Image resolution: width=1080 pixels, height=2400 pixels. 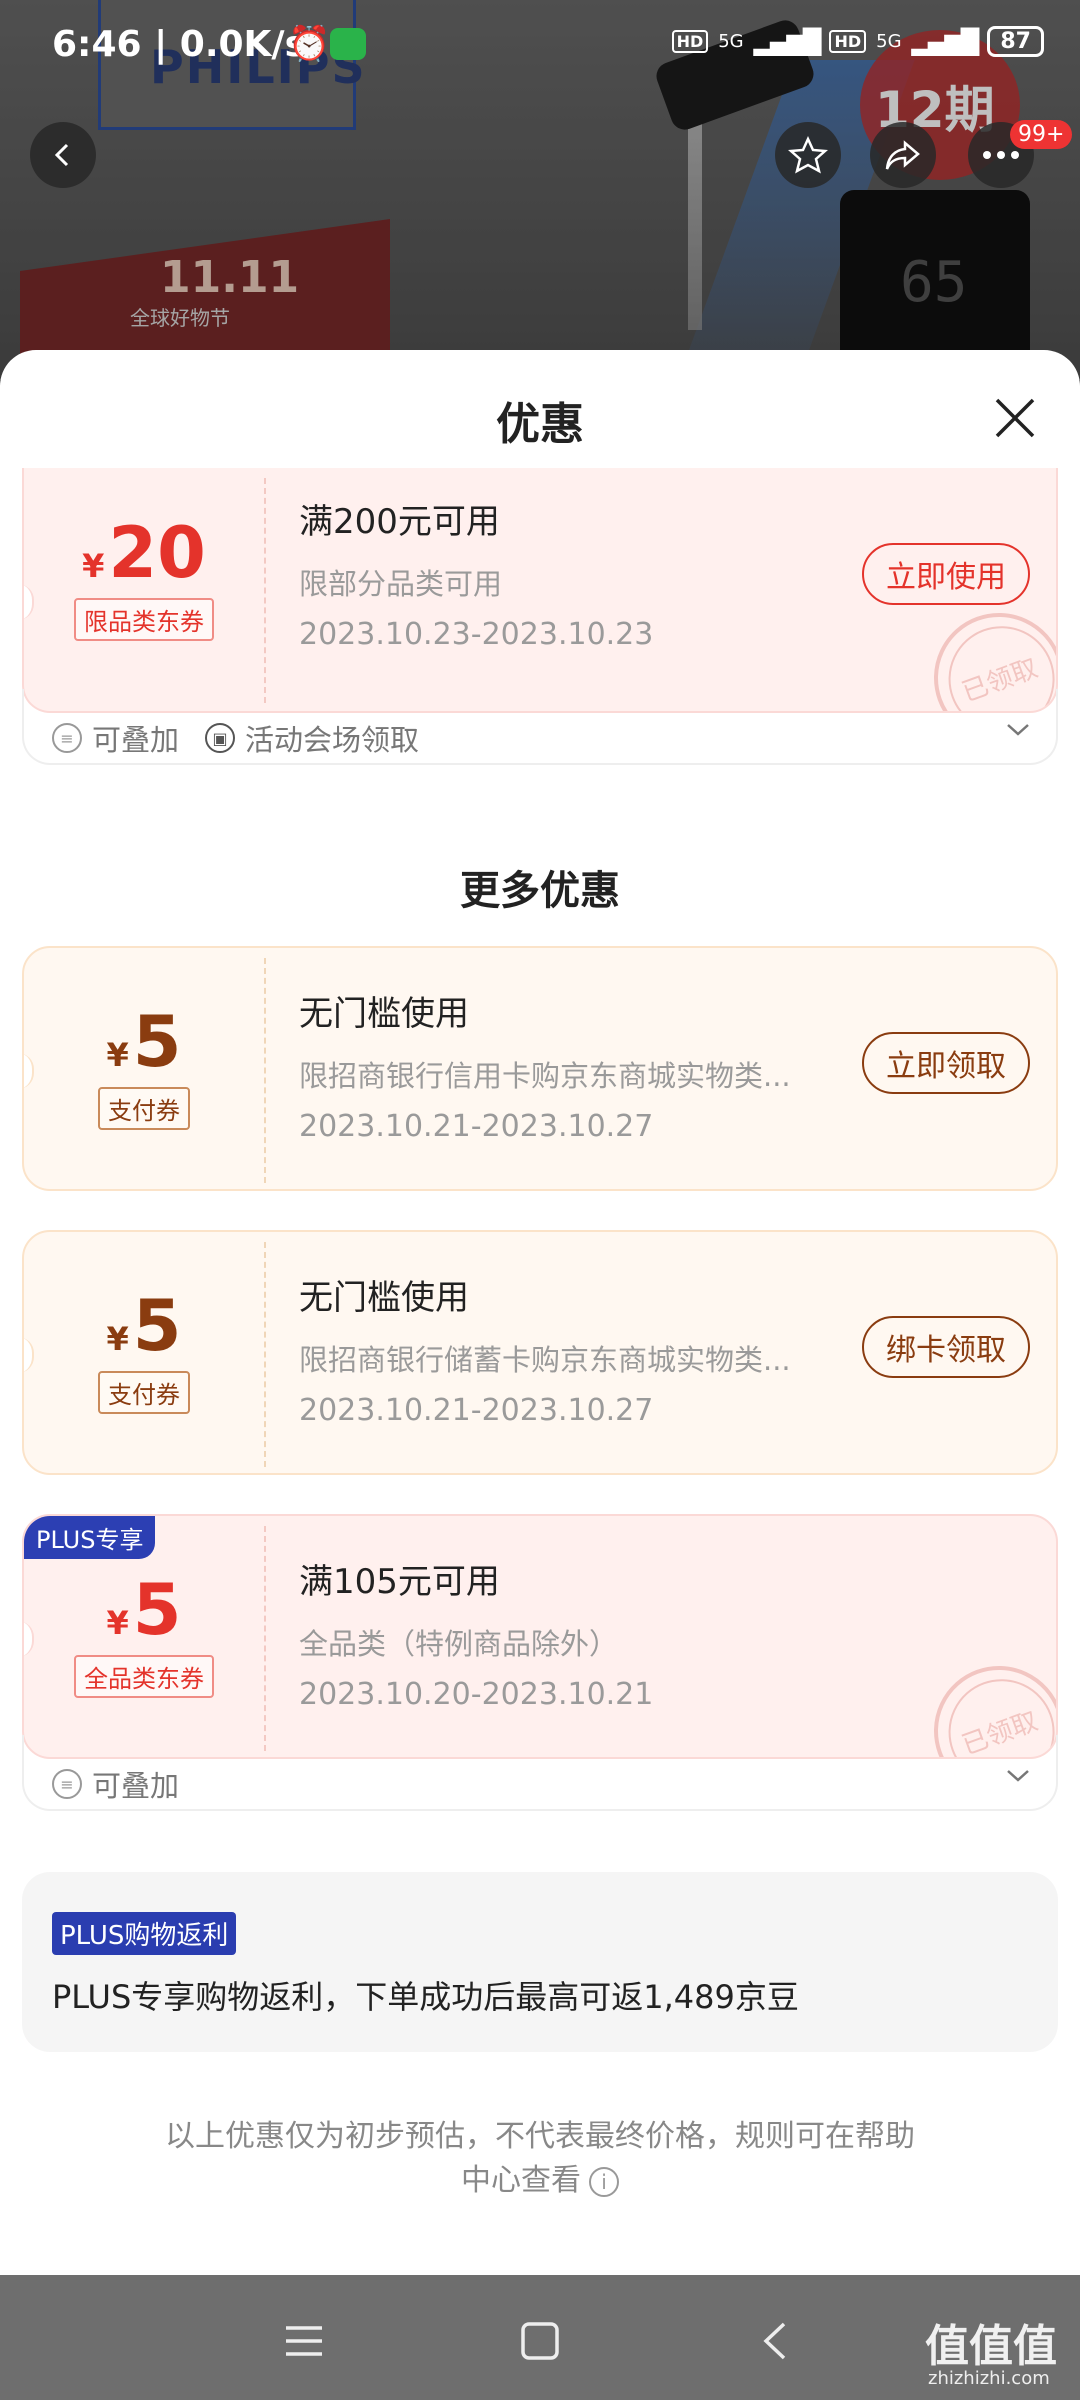 What do you see at coordinates (540, 1962) in the screenshot?
I see `plus-rebate-card: PLUS购物返利 PLUS专享购物返利，下单成功后最高可返1,489京豆` at bounding box center [540, 1962].